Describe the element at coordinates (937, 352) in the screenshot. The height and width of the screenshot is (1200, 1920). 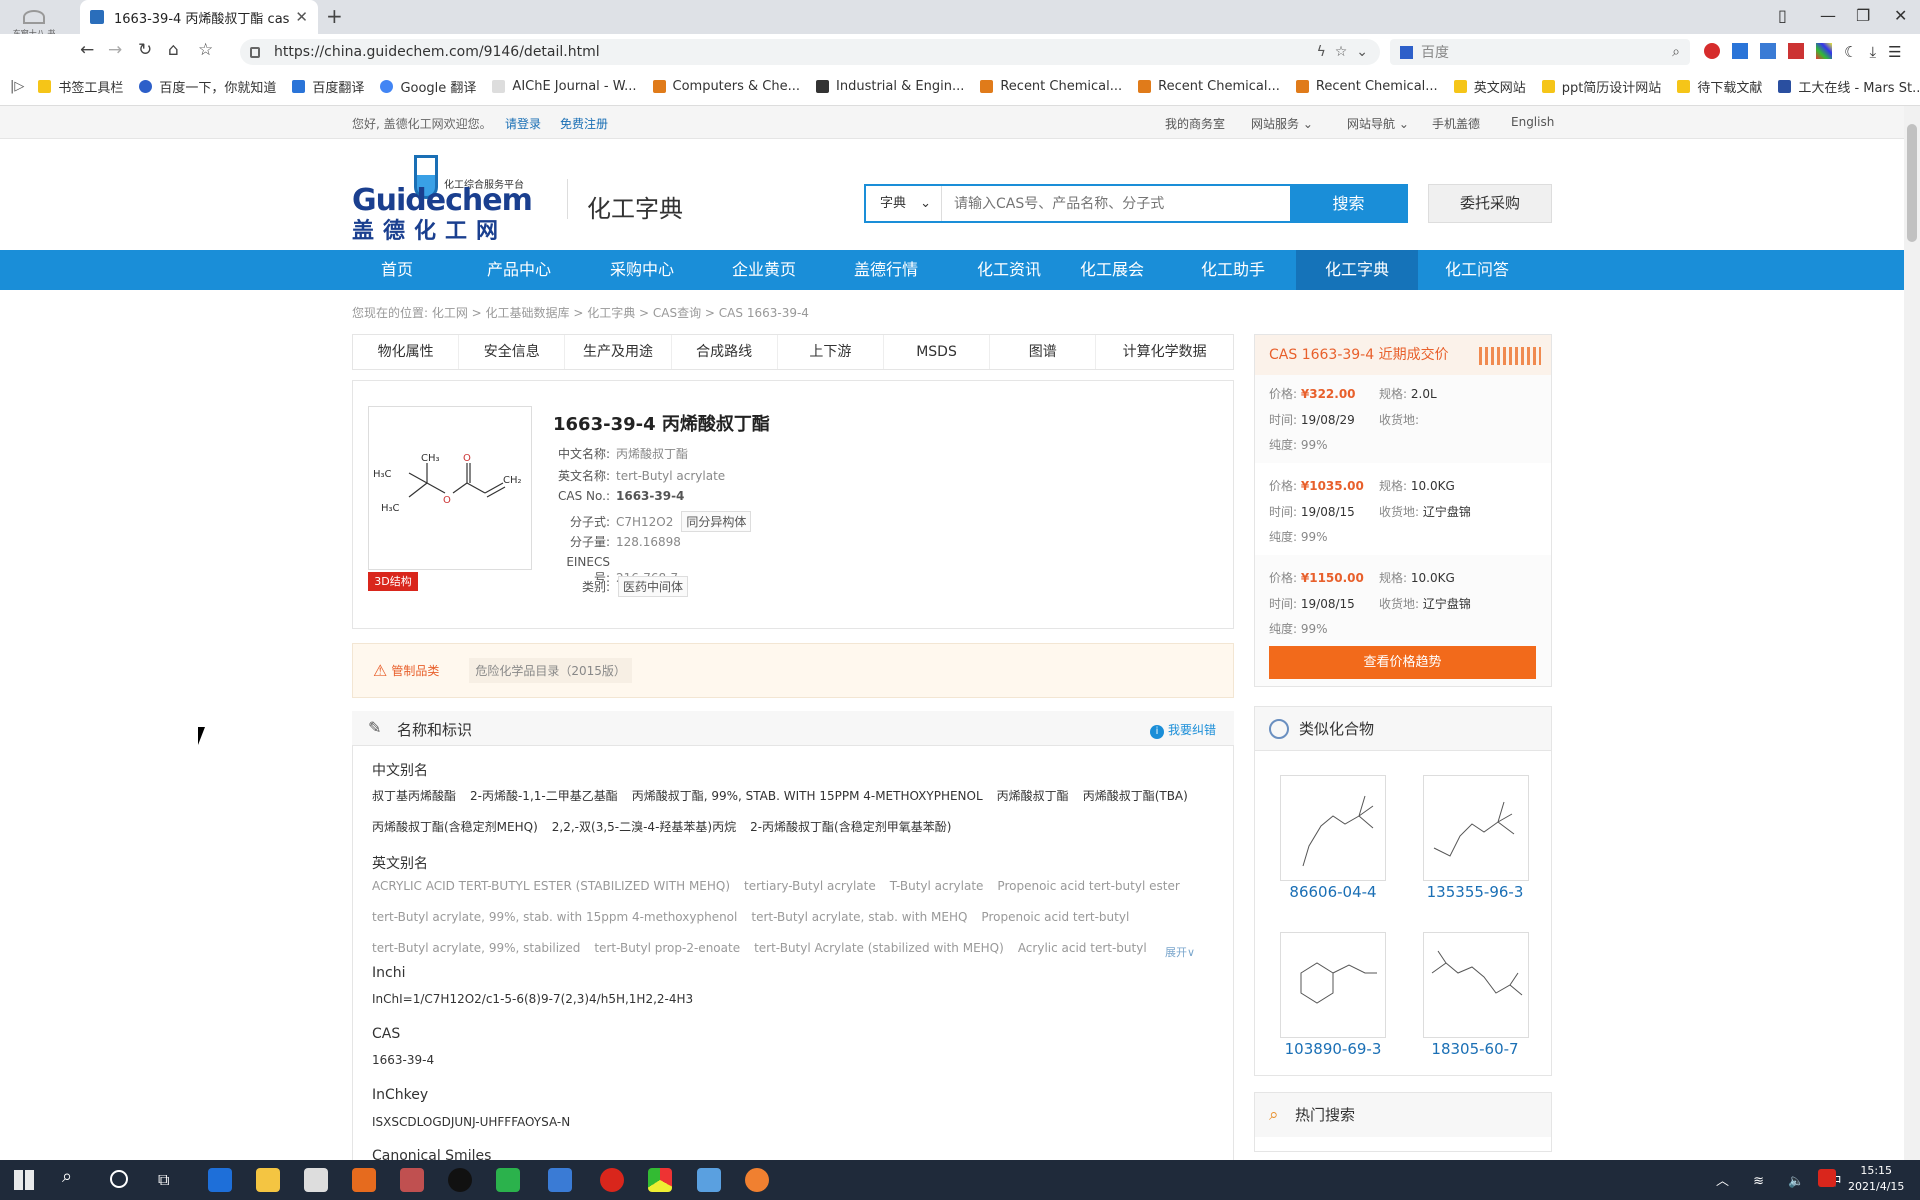
I see `tab-msds: MSDS` at that location.